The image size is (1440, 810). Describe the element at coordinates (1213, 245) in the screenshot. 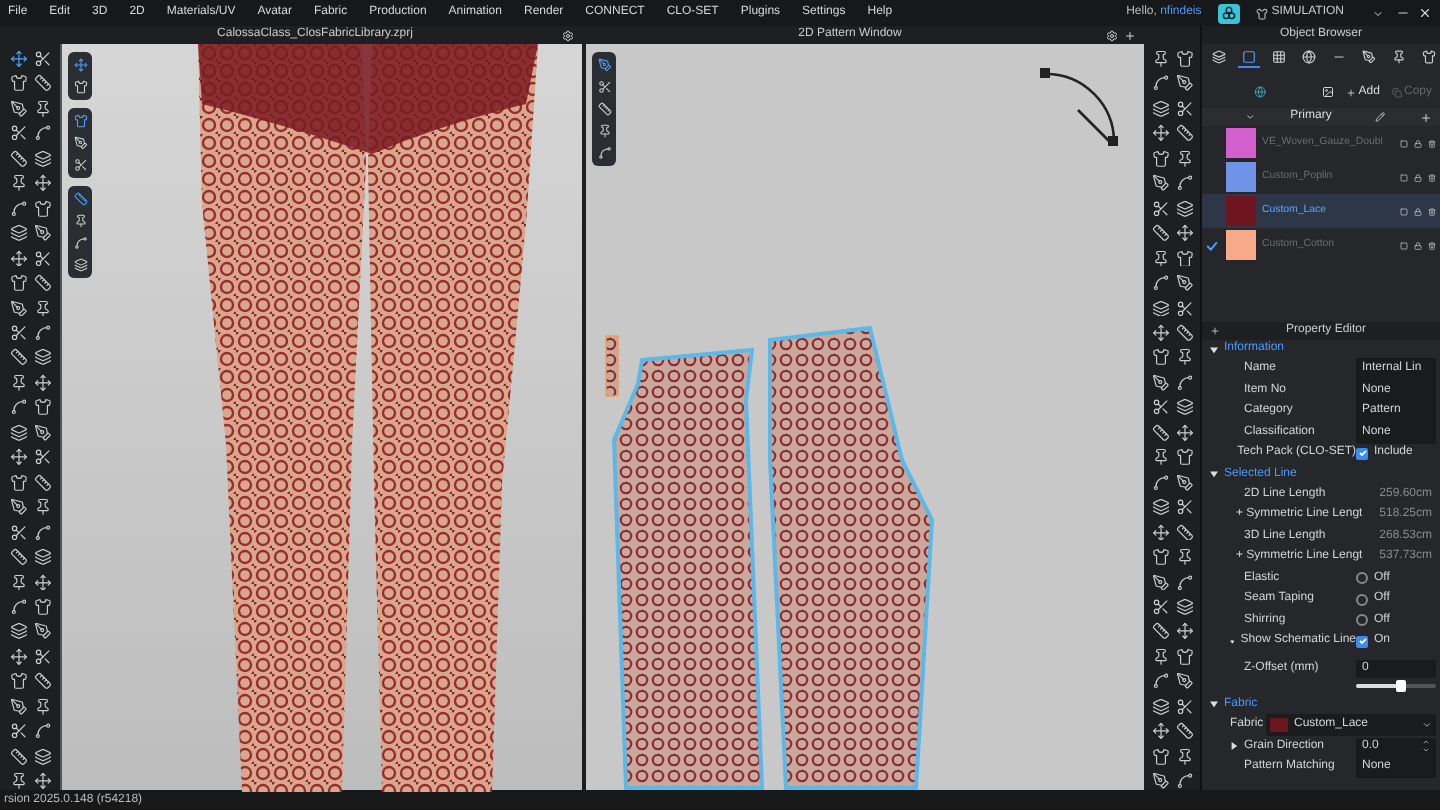

I see `apply-checkmark` at that location.